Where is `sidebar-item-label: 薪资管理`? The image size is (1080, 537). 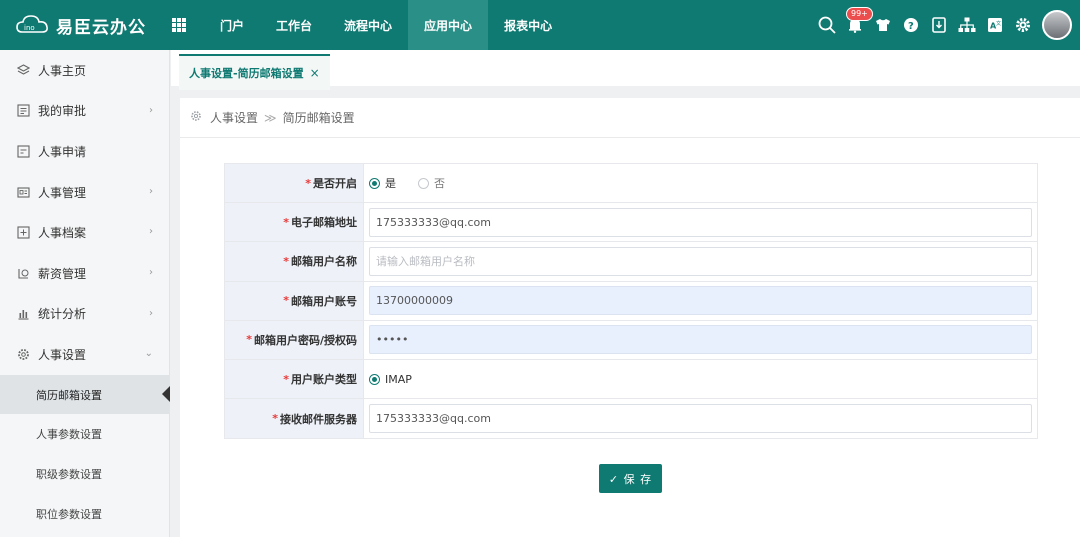 sidebar-item-label: 薪资管理 is located at coordinates (62, 273).